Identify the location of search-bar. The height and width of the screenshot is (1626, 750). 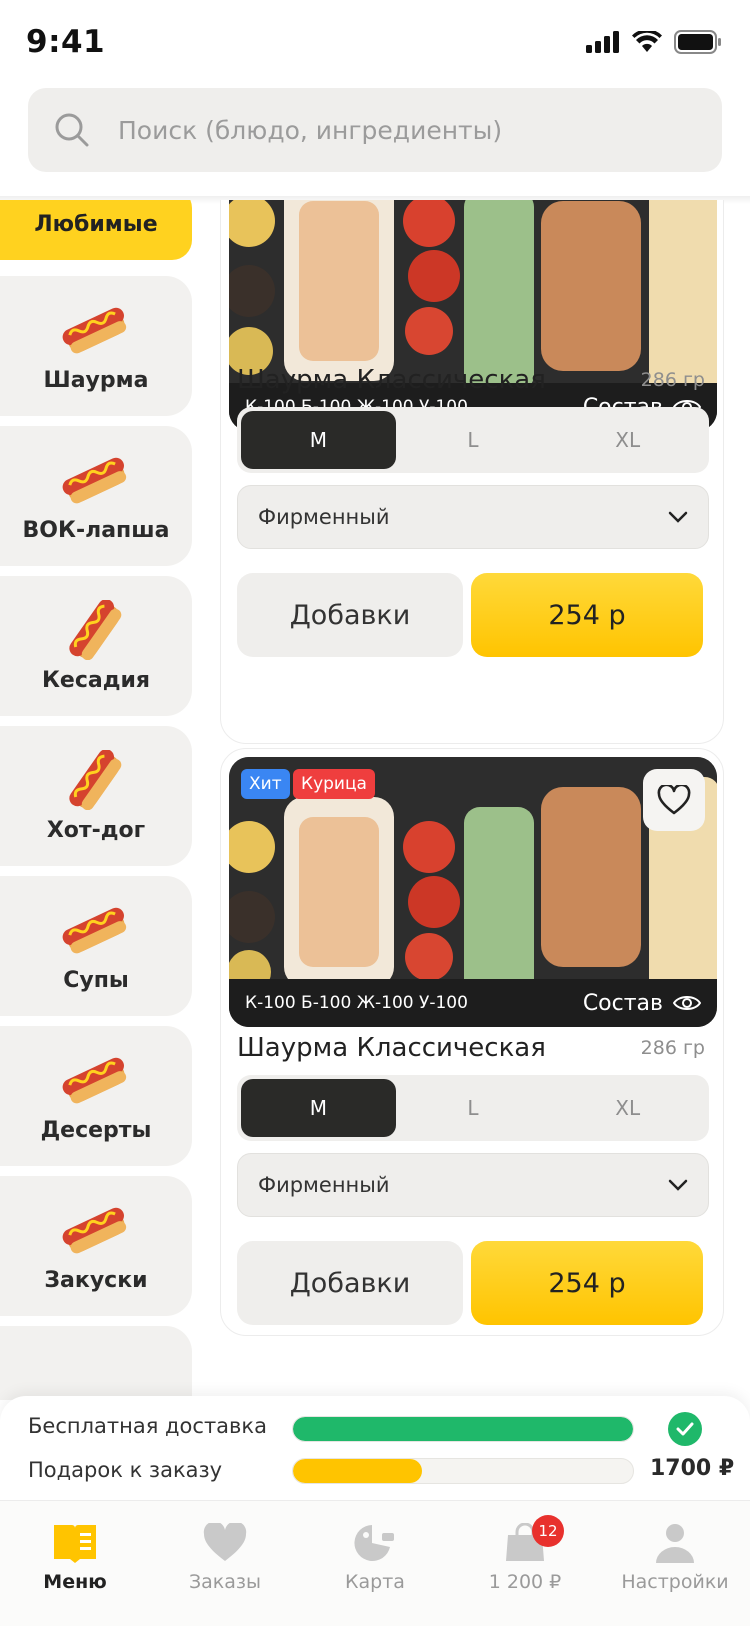
(375, 130).